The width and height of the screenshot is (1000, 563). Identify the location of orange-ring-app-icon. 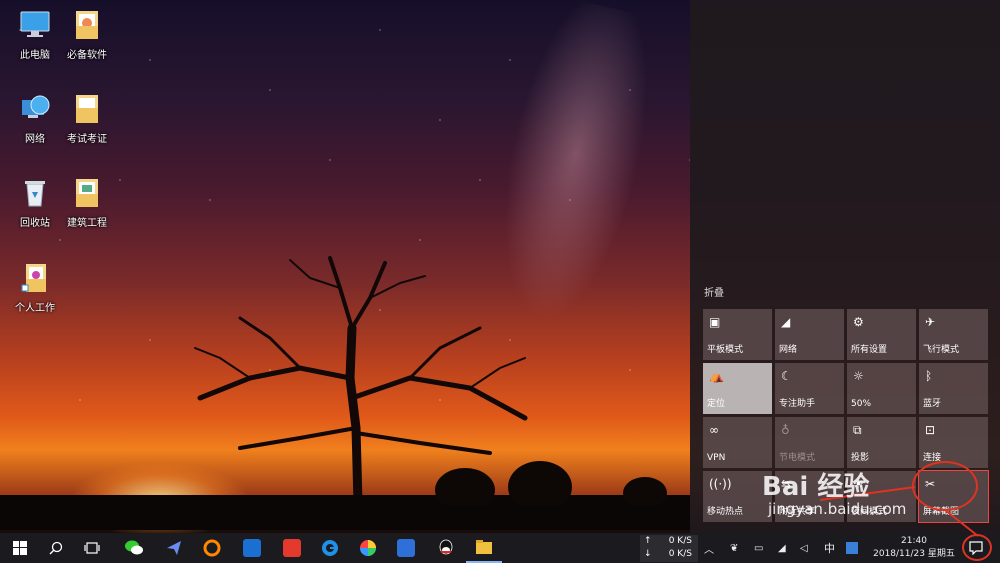
(212, 548).